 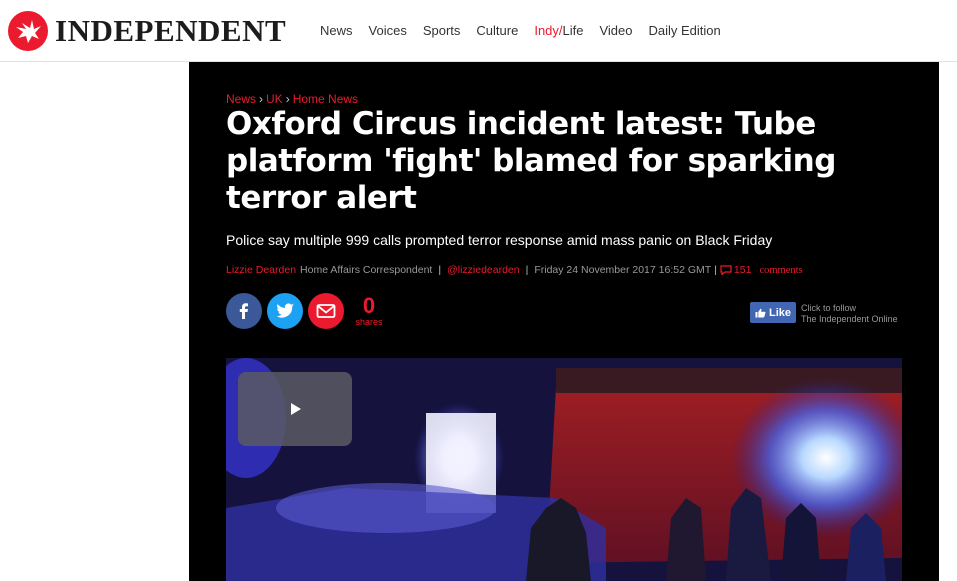 I want to click on twitter-icon, so click(x=285, y=310).